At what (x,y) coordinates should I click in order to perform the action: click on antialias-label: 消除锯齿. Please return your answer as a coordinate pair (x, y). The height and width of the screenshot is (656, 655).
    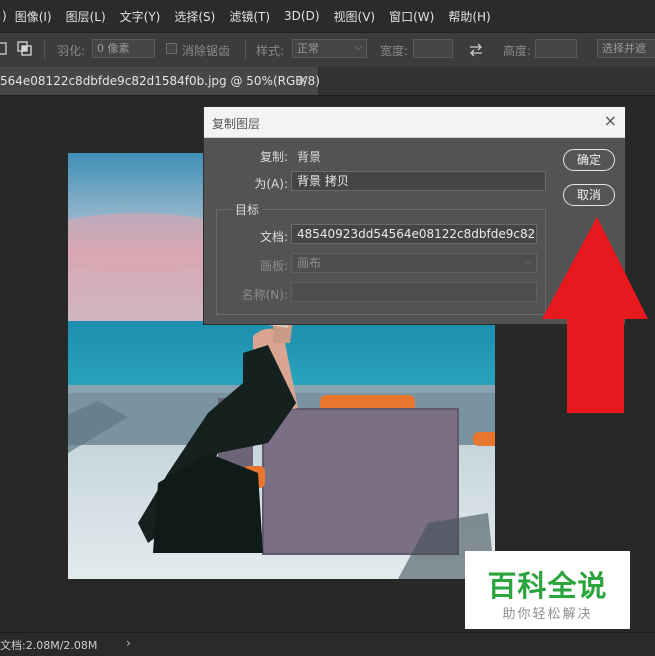
    Looking at the image, I should click on (206, 51).